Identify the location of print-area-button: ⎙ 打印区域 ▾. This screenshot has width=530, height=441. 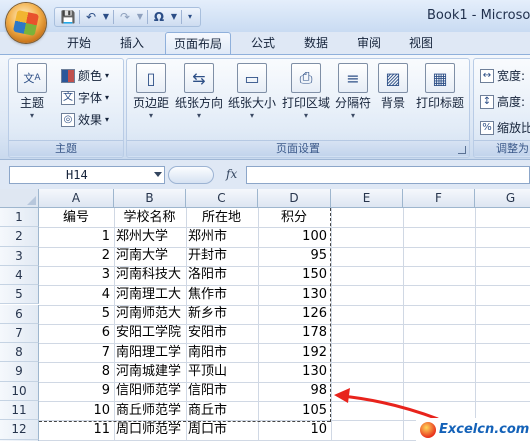
(306, 92).